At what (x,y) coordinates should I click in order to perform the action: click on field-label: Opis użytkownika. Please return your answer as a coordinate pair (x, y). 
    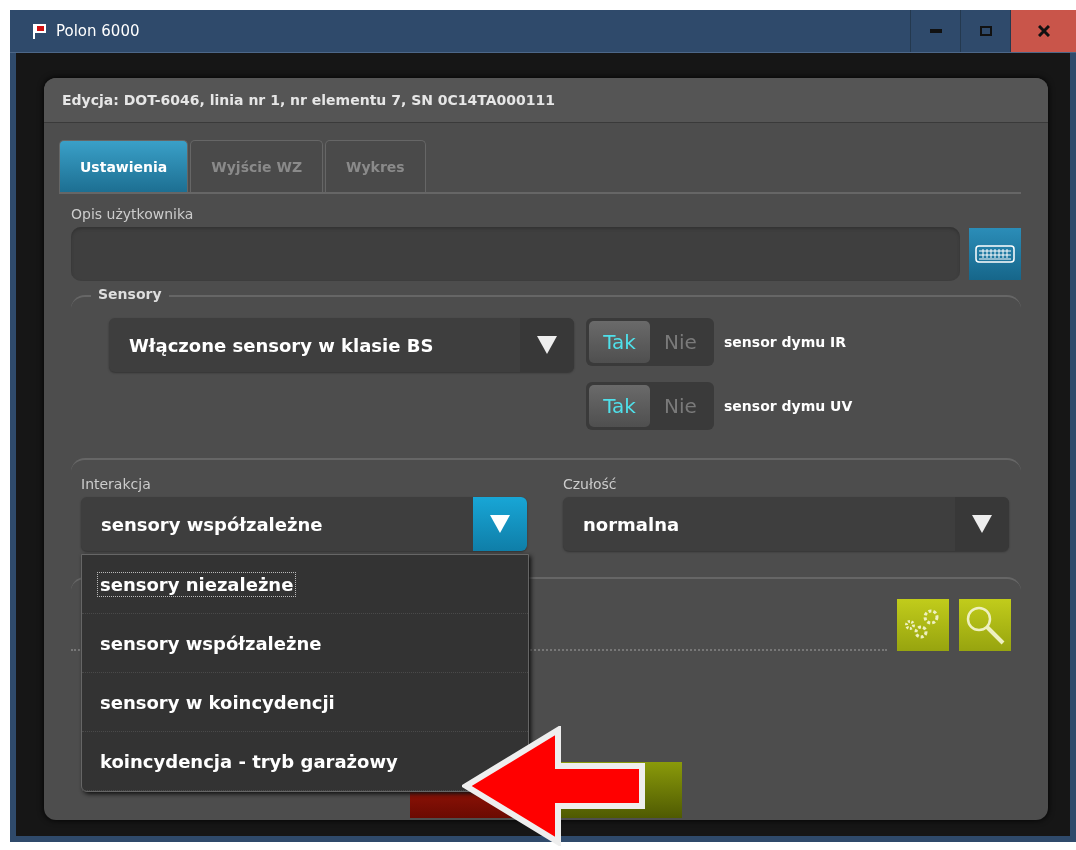
    Looking at the image, I should click on (133, 214).